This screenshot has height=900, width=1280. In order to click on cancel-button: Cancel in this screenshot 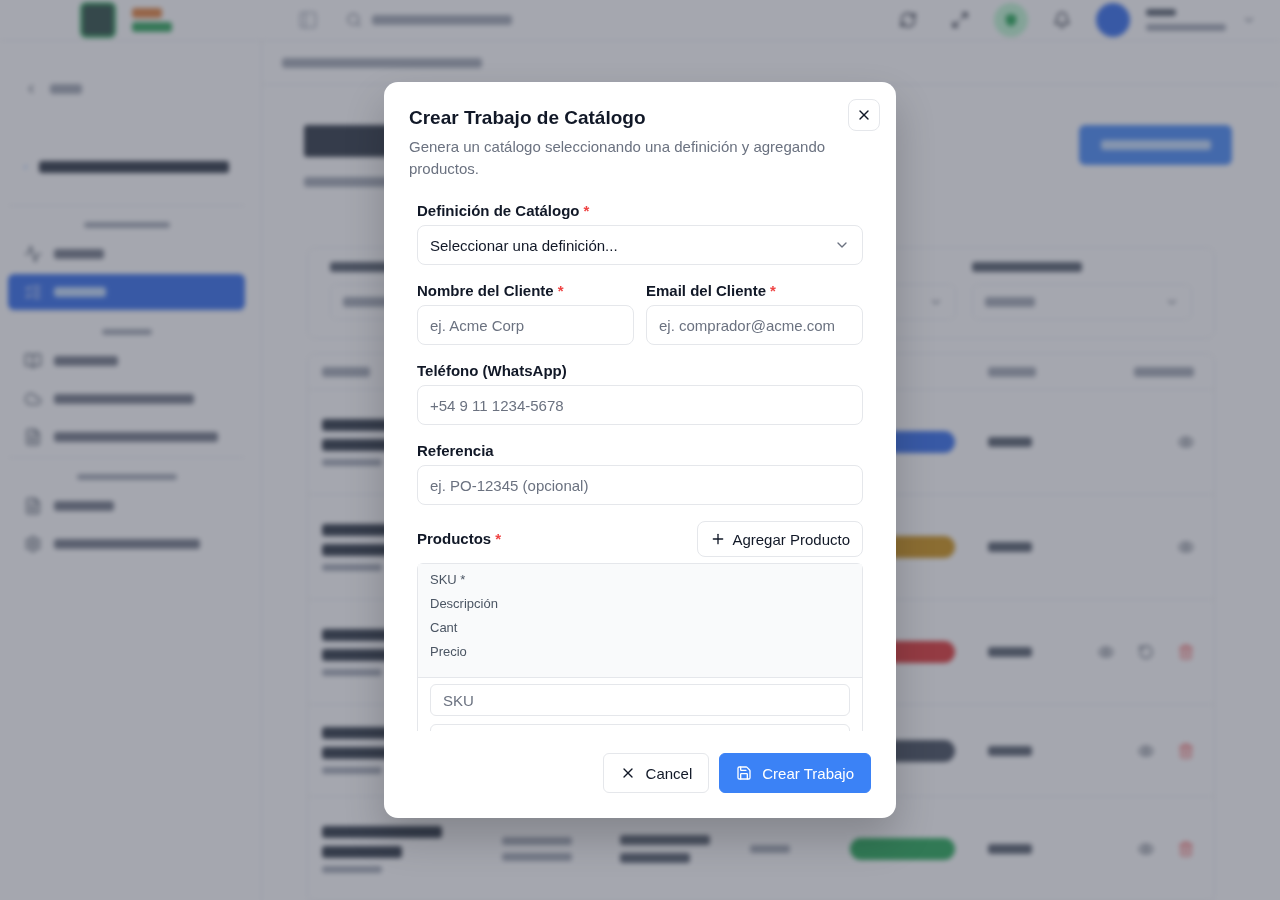, I will do `click(656, 773)`.